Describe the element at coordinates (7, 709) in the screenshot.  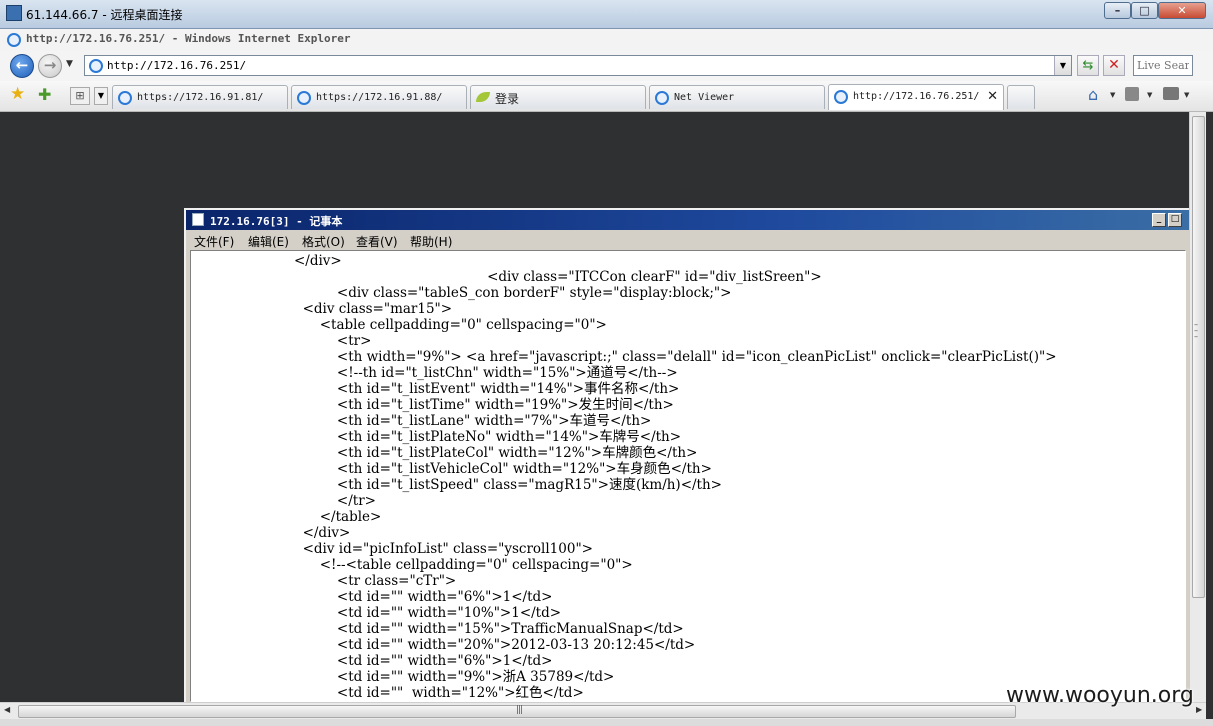
I see `scroll-left-icon: ◀` at that location.